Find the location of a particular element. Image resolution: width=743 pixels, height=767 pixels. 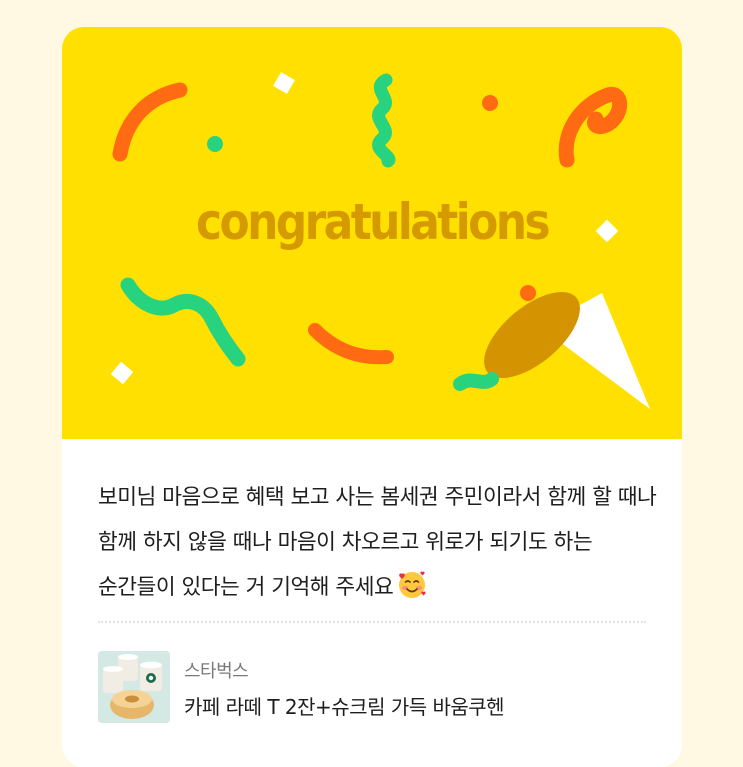

dotted-divider is located at coordinates (372, 622).